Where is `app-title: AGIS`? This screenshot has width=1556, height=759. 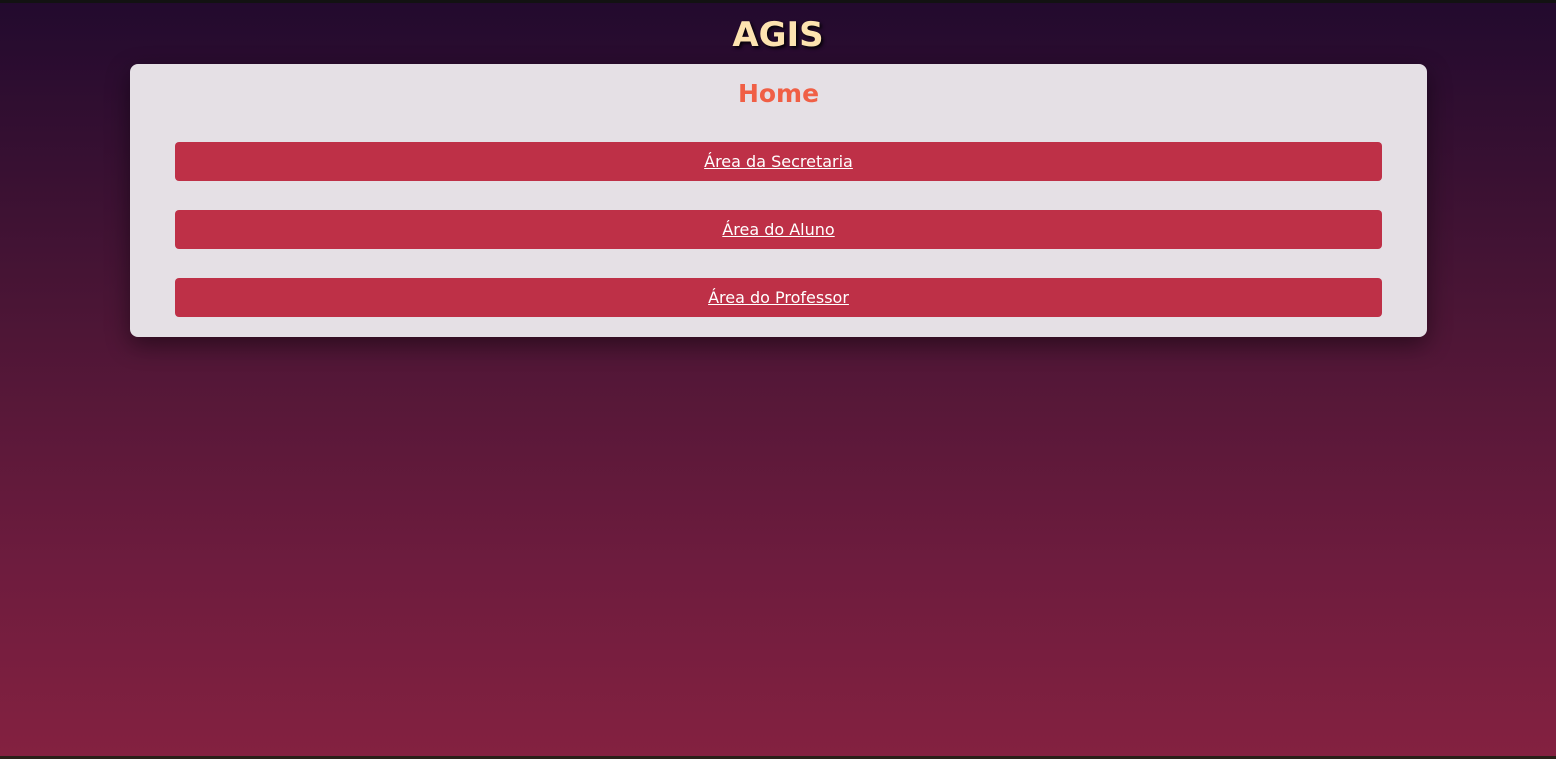
app-title: AGIS is located at coordinates (778, 35).